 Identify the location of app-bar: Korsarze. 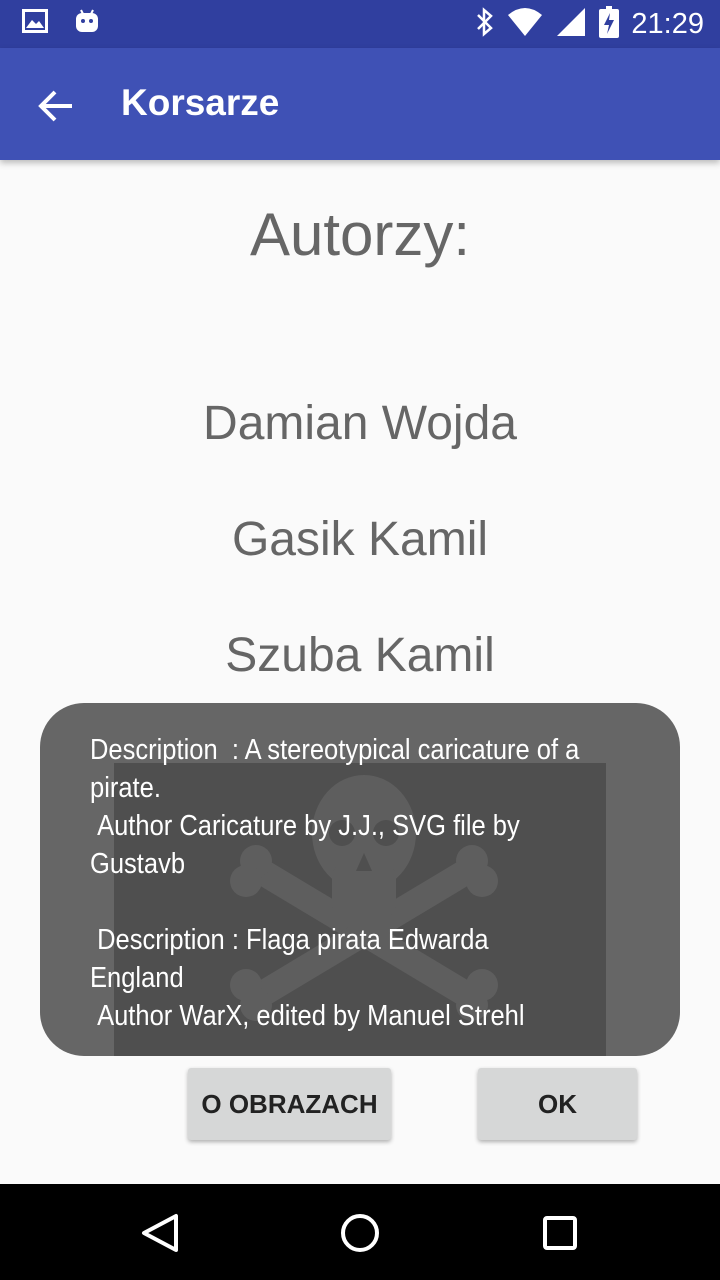
(360, 104).